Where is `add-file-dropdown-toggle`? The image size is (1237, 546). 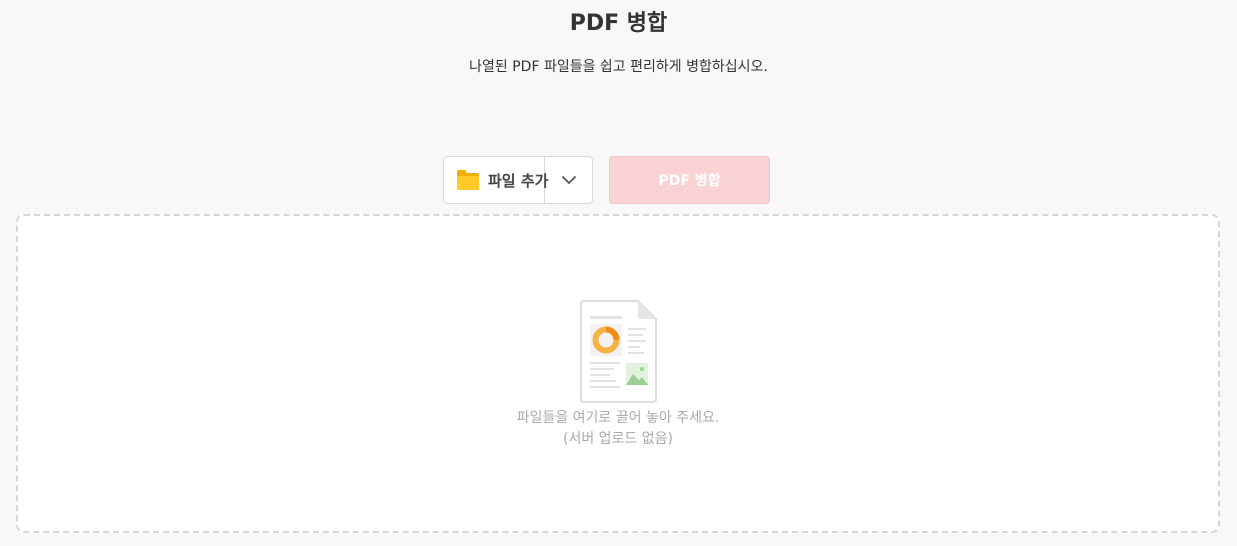
add-file-dropdown-toggle is located at coordinates (568, 180).